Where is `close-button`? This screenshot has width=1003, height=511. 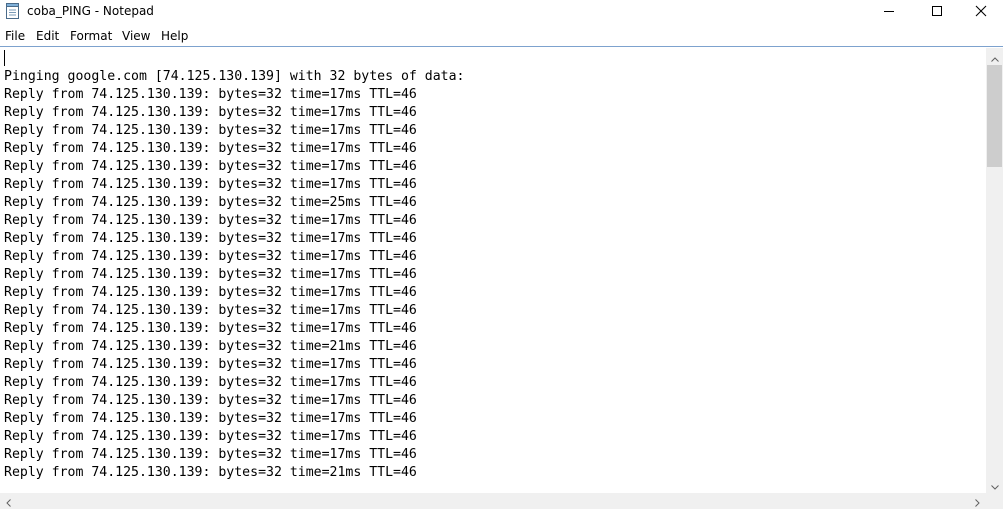 close-button is located at coordinates (980, 11).